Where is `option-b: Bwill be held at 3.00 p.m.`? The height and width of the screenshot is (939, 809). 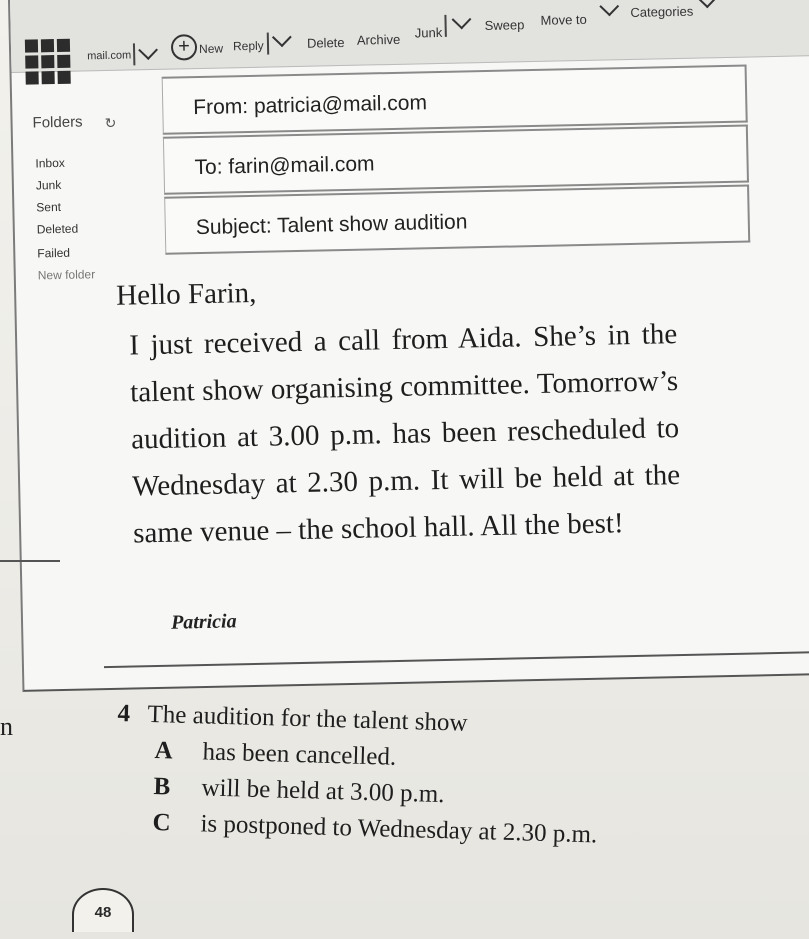
option-b: Bwill be held at 3.00 p.m. is located at coordinates (299, 791).